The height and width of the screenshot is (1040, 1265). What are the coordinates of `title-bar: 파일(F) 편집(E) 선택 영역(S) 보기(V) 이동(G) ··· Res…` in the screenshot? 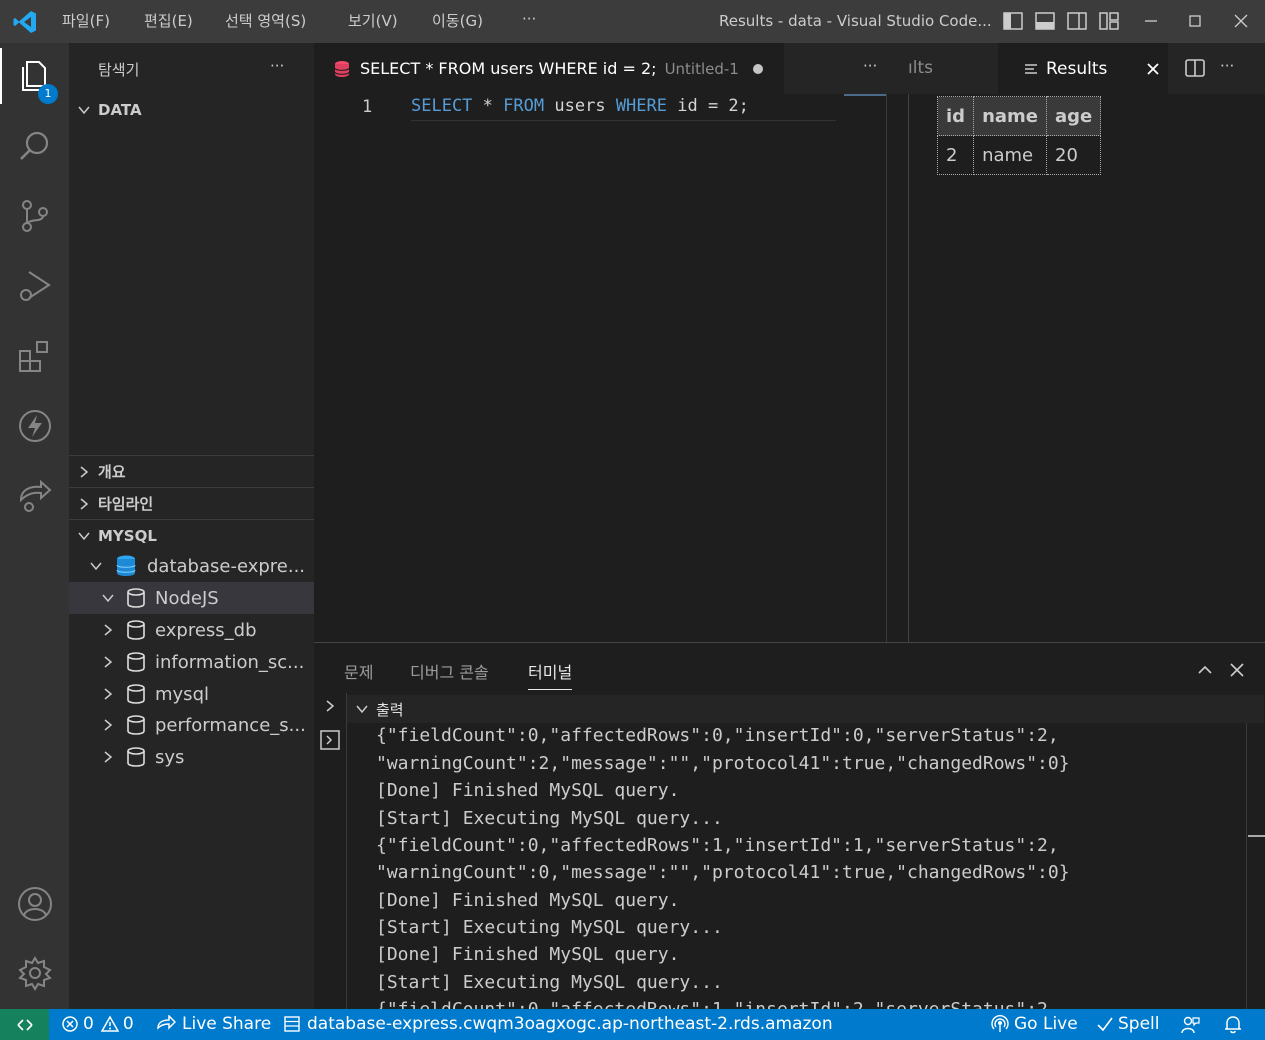 It's located at (632, 21).